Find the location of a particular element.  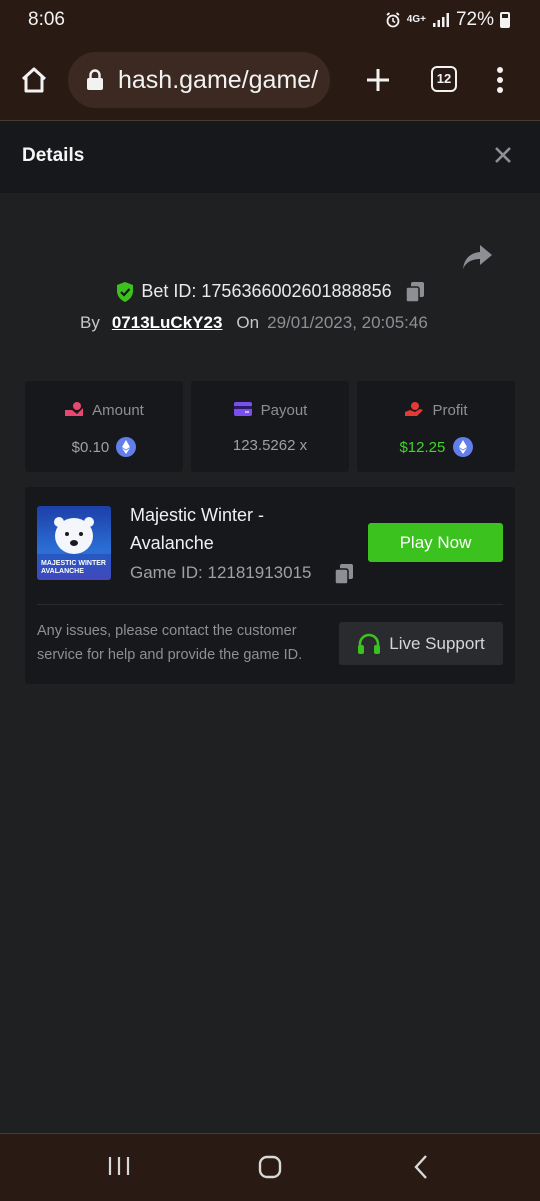

home-nav-icon is located at coordinates (270, 1167).